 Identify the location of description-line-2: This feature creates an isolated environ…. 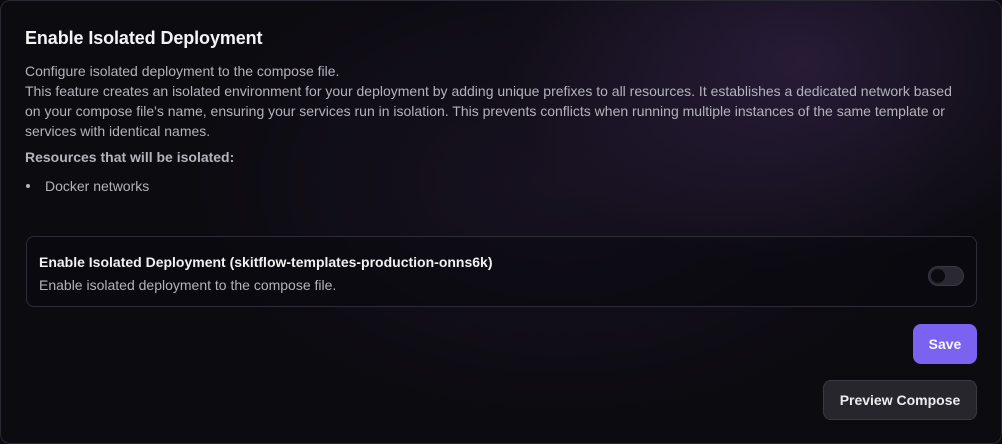
(488, 111).